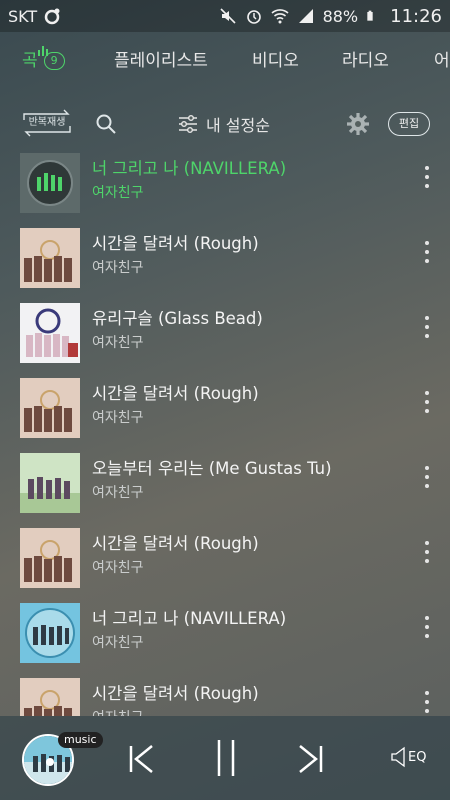 The height and width of the screenshot is (800, 450). What do you see at coordinates (225, 333) in the screenshot?
I see `song-row: 유리구슬 (Glass Bead) 여자친구` at bounding box center [225, 333].